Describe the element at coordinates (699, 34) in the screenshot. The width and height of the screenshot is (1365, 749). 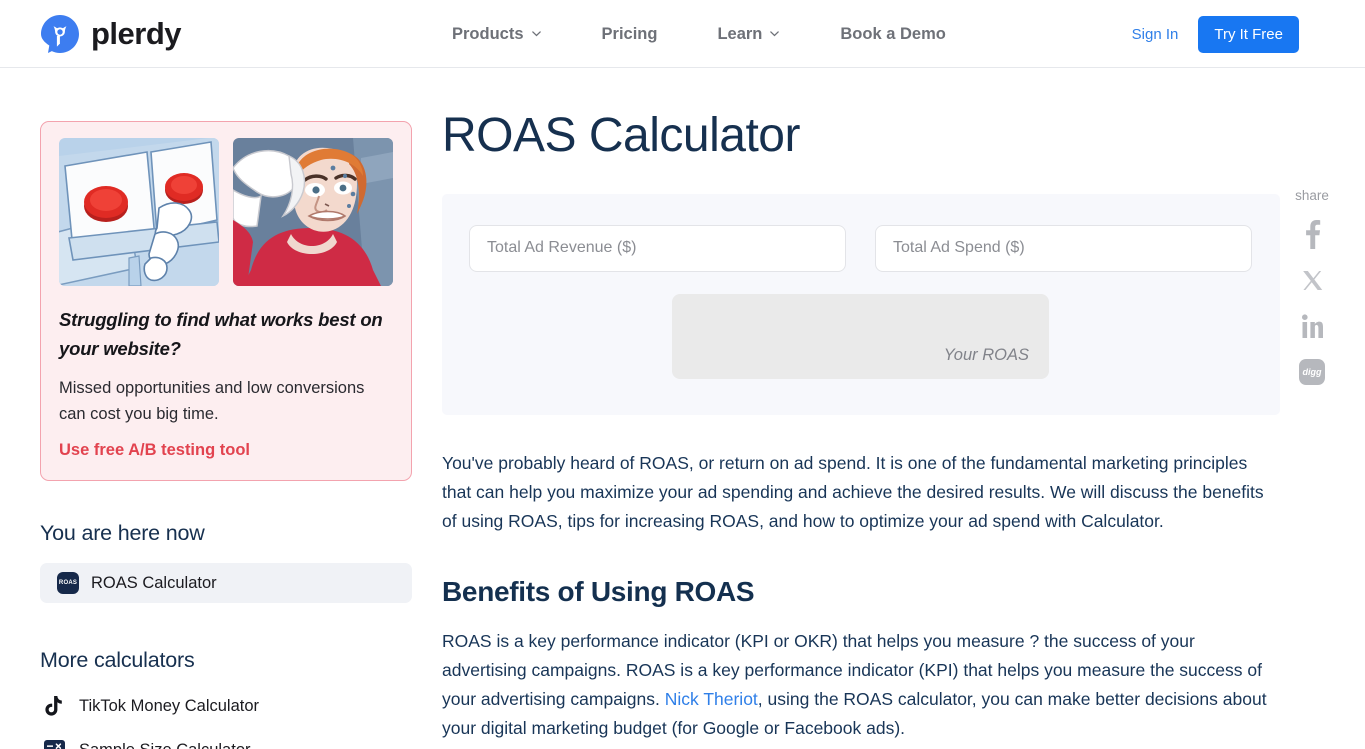
I see `main-navigation: Products Pricing Learn Book a Demo` at that location.